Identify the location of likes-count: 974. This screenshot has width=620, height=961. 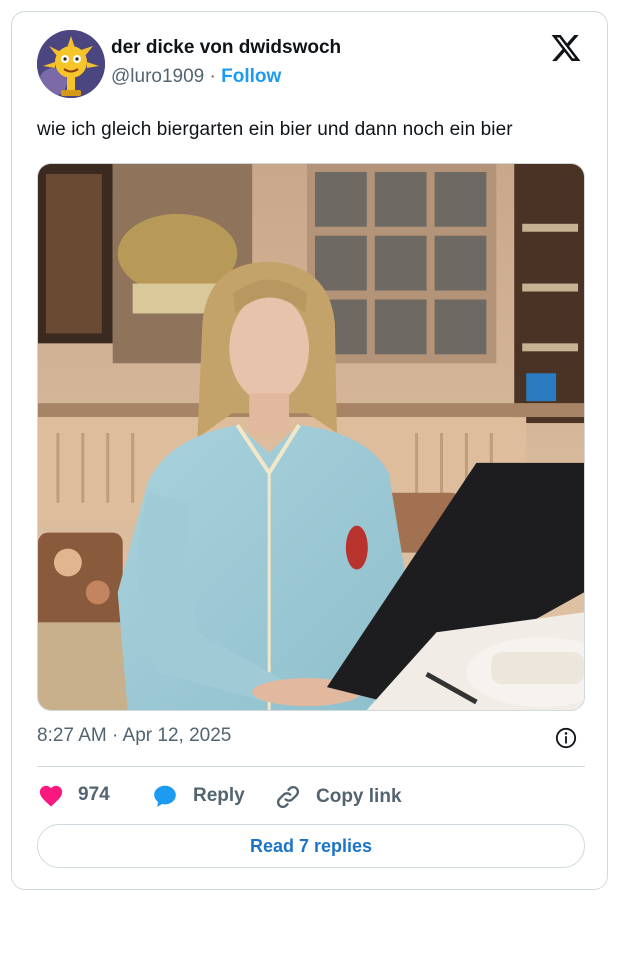
(94, 794).